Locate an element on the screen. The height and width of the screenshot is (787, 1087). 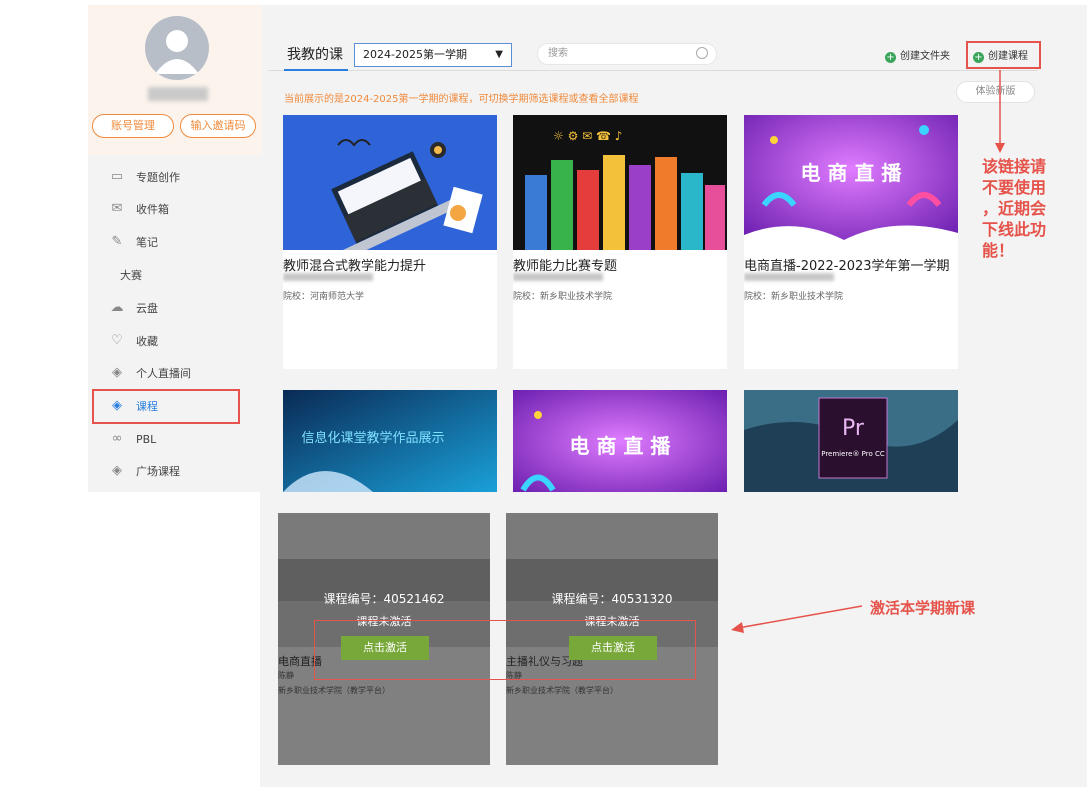
link-warning-annotation: 该链接请 不要使用 ，近期会 下线此功 能！ is located at coordinates (1014, 208).